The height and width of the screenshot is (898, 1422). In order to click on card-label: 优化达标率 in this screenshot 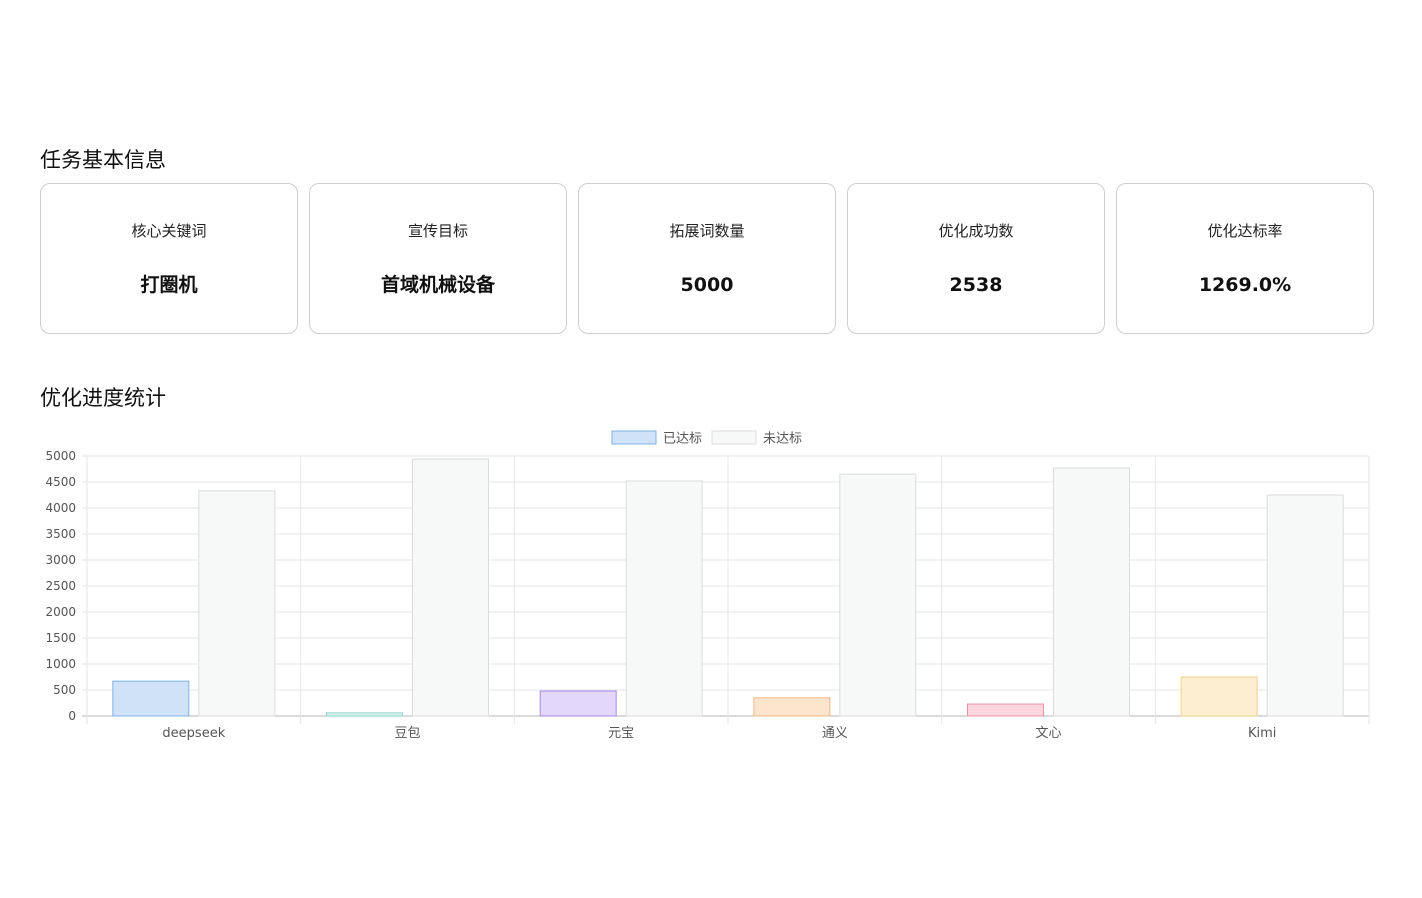, I will do `click(1245, 231)`.